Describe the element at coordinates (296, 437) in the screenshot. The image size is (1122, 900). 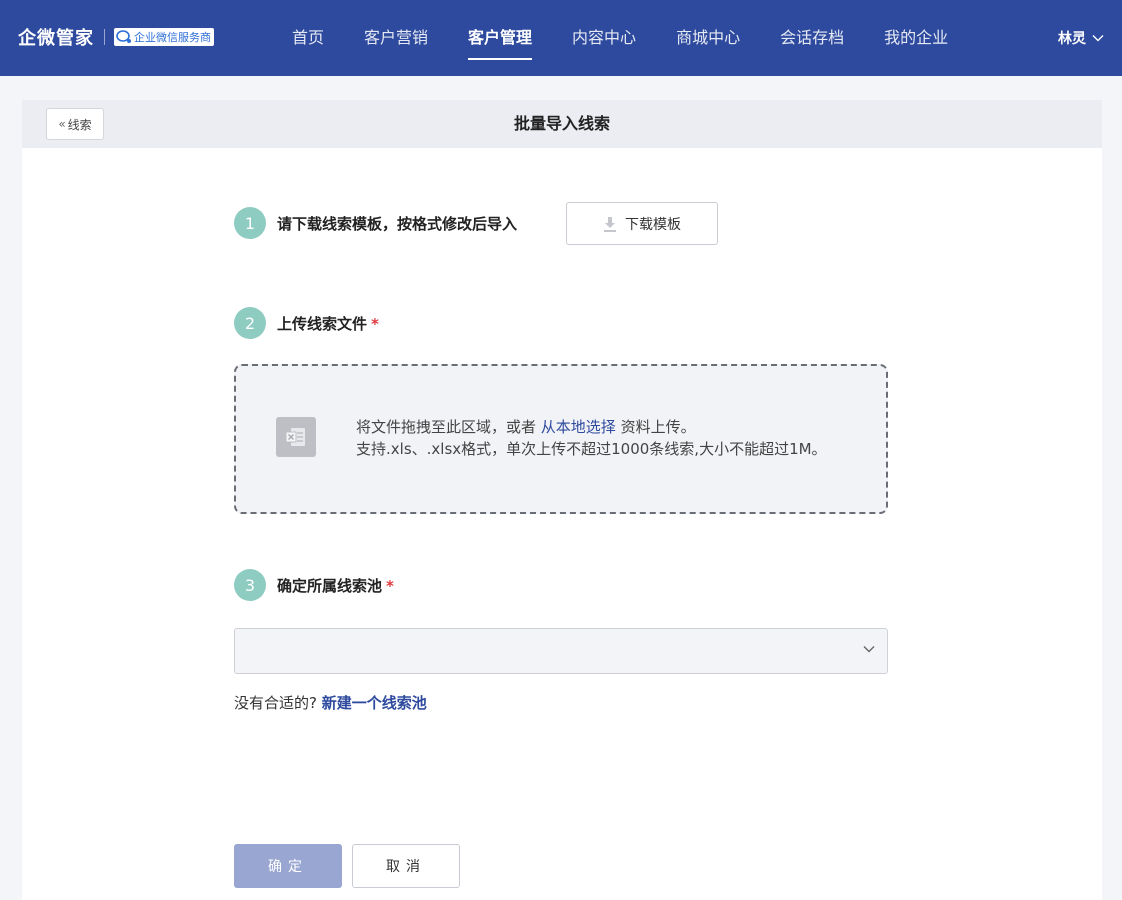
I see `excel-file-icon` at that location.